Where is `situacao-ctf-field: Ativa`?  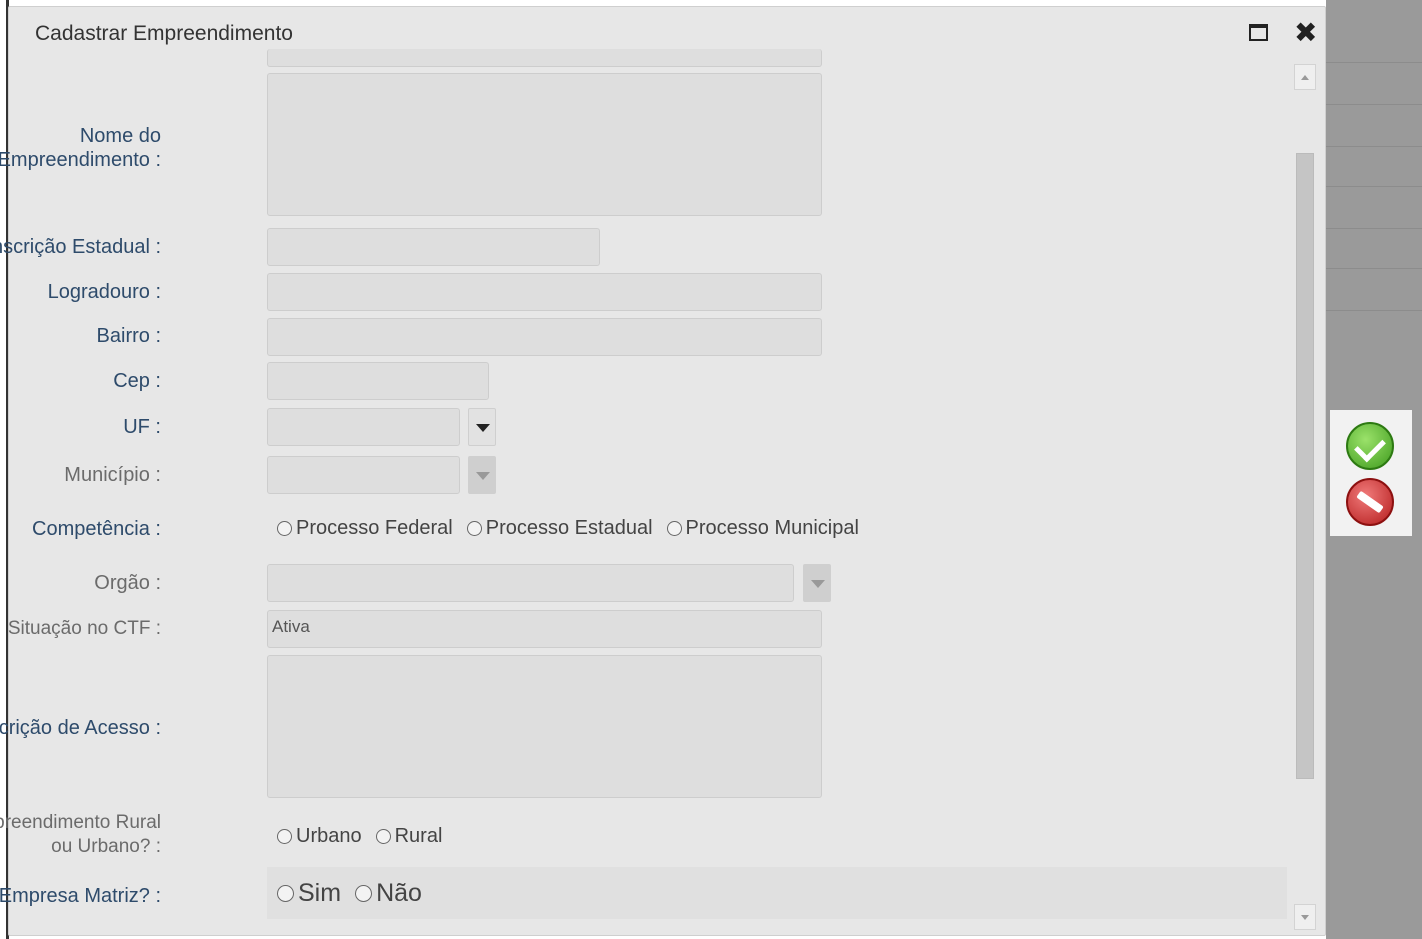
situacao-ctf-field: Ativa is located at coordinates (544, 629).